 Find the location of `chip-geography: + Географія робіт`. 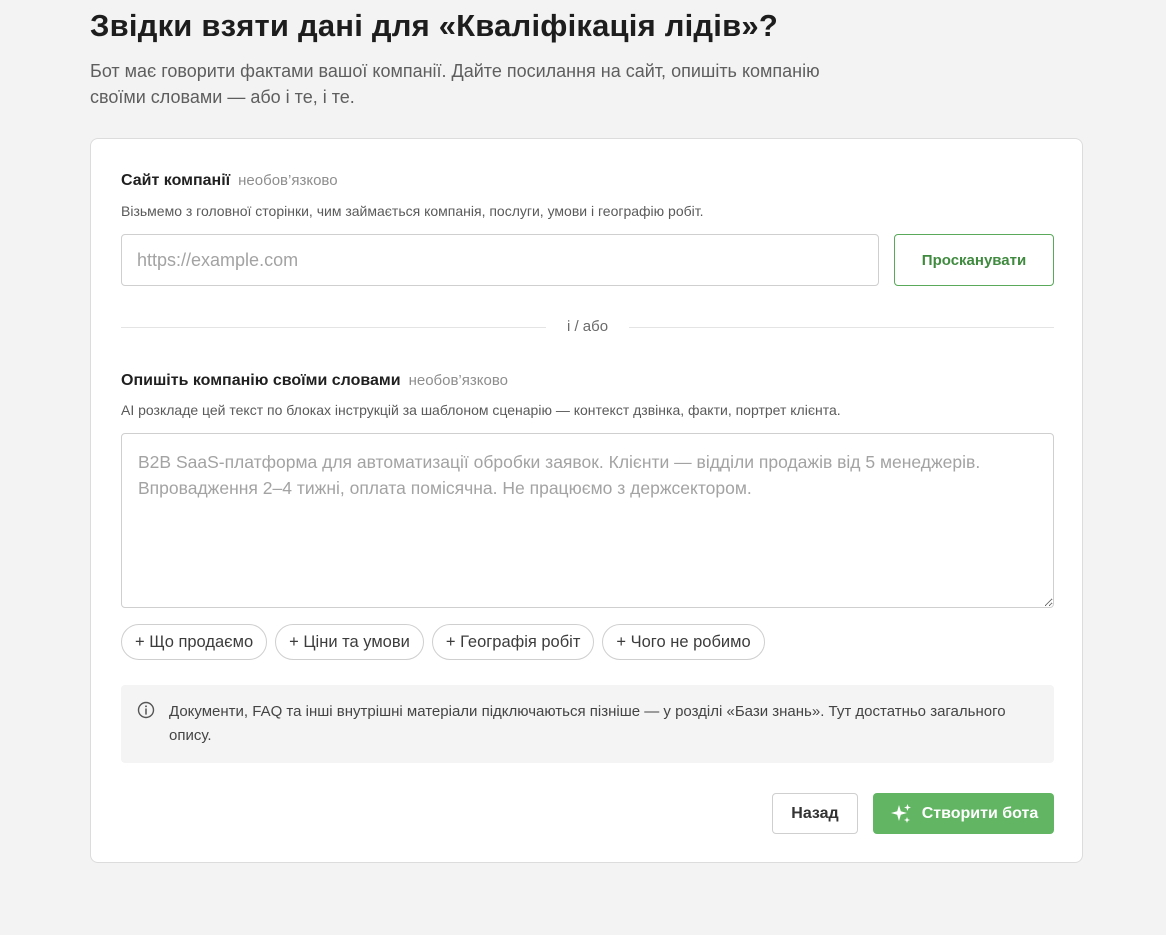

chip-geography: + Географія робіт is located at coordinates (513, 642).